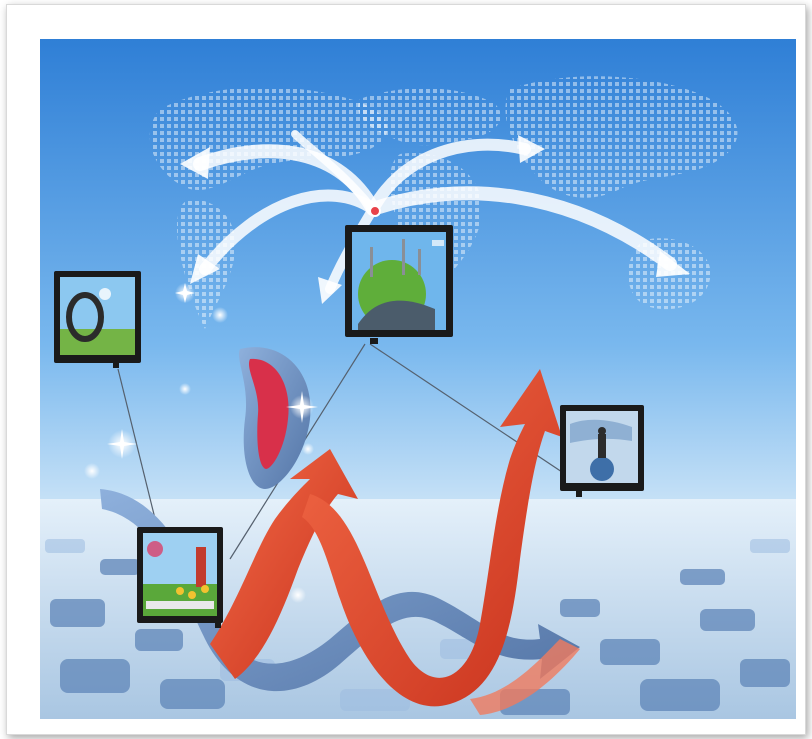 The height and width of the screenshot is (739, 812). I want to click on monitor-bottom, so click(180, 577).